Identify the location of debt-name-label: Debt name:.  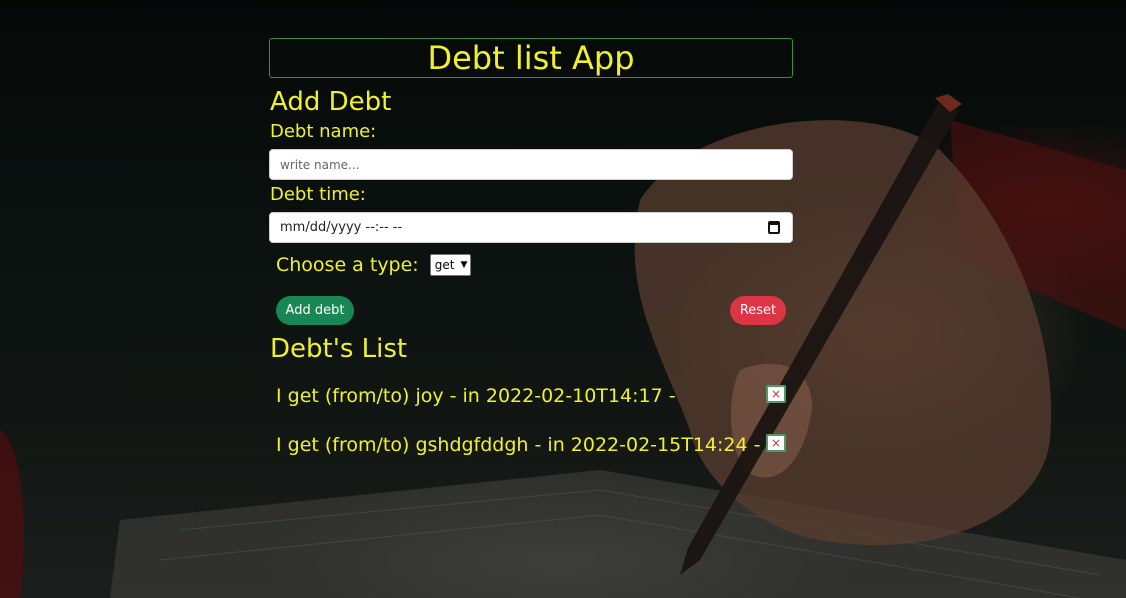
(323, 131).